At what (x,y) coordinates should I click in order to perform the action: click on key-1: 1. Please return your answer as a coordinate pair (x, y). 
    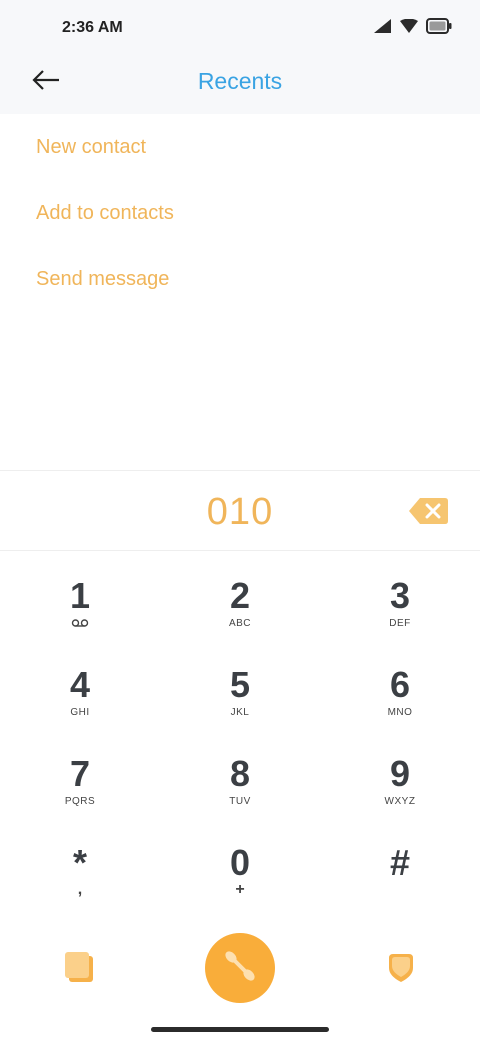
    Looking at the image, I should click on (80, 604).